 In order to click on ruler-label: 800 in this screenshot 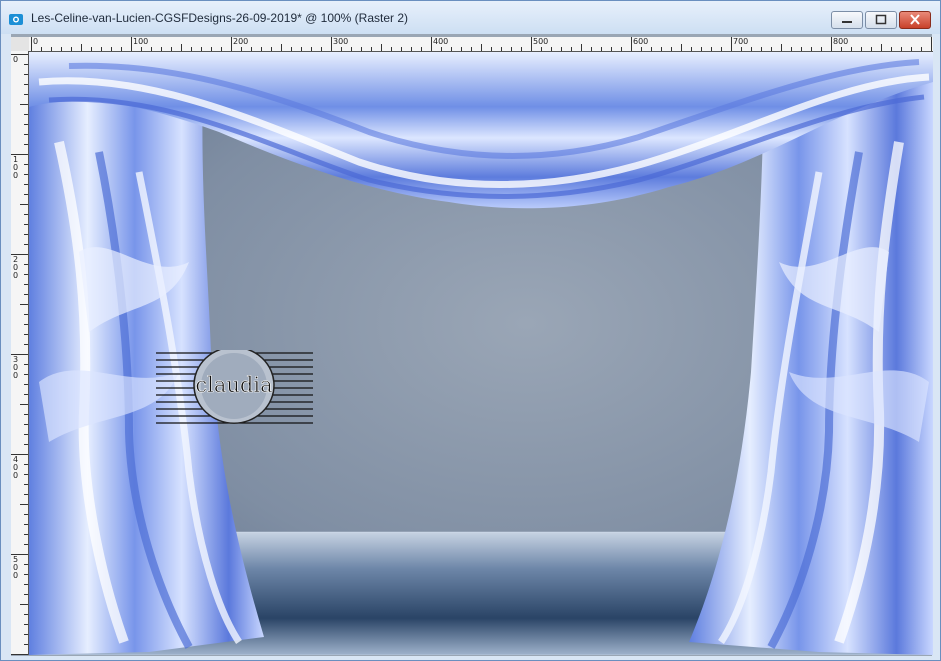, I will do `click(841, 41)`.